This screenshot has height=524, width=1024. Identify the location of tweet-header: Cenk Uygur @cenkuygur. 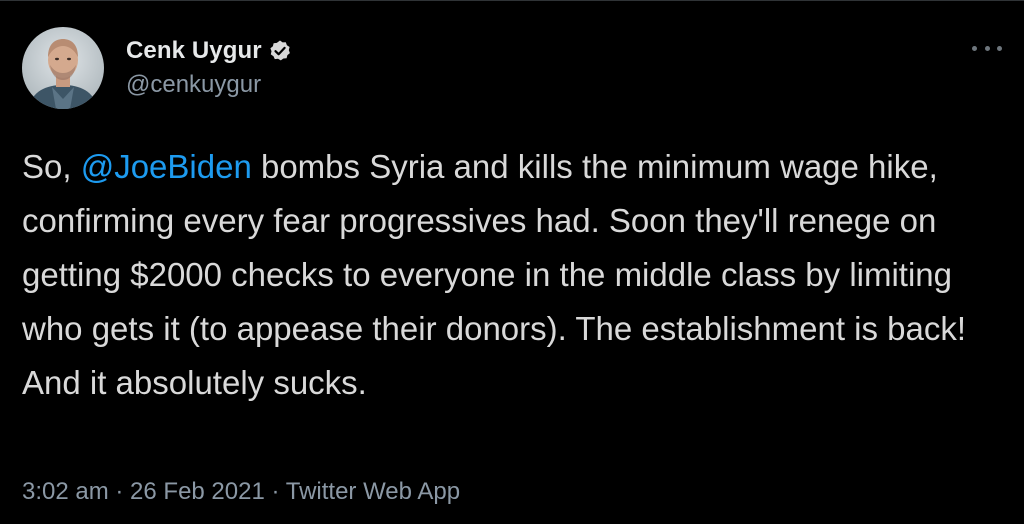
(157, 68).